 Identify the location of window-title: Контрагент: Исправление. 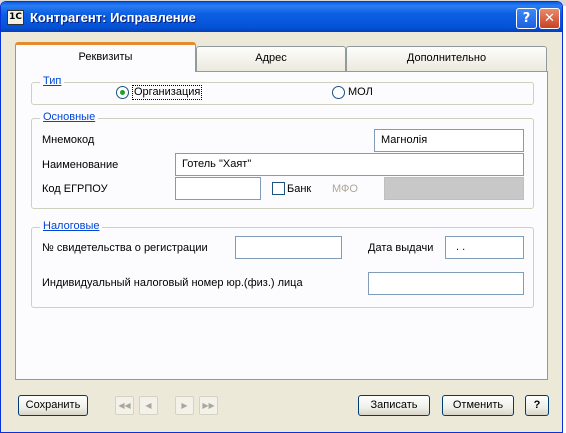
(113, 17).